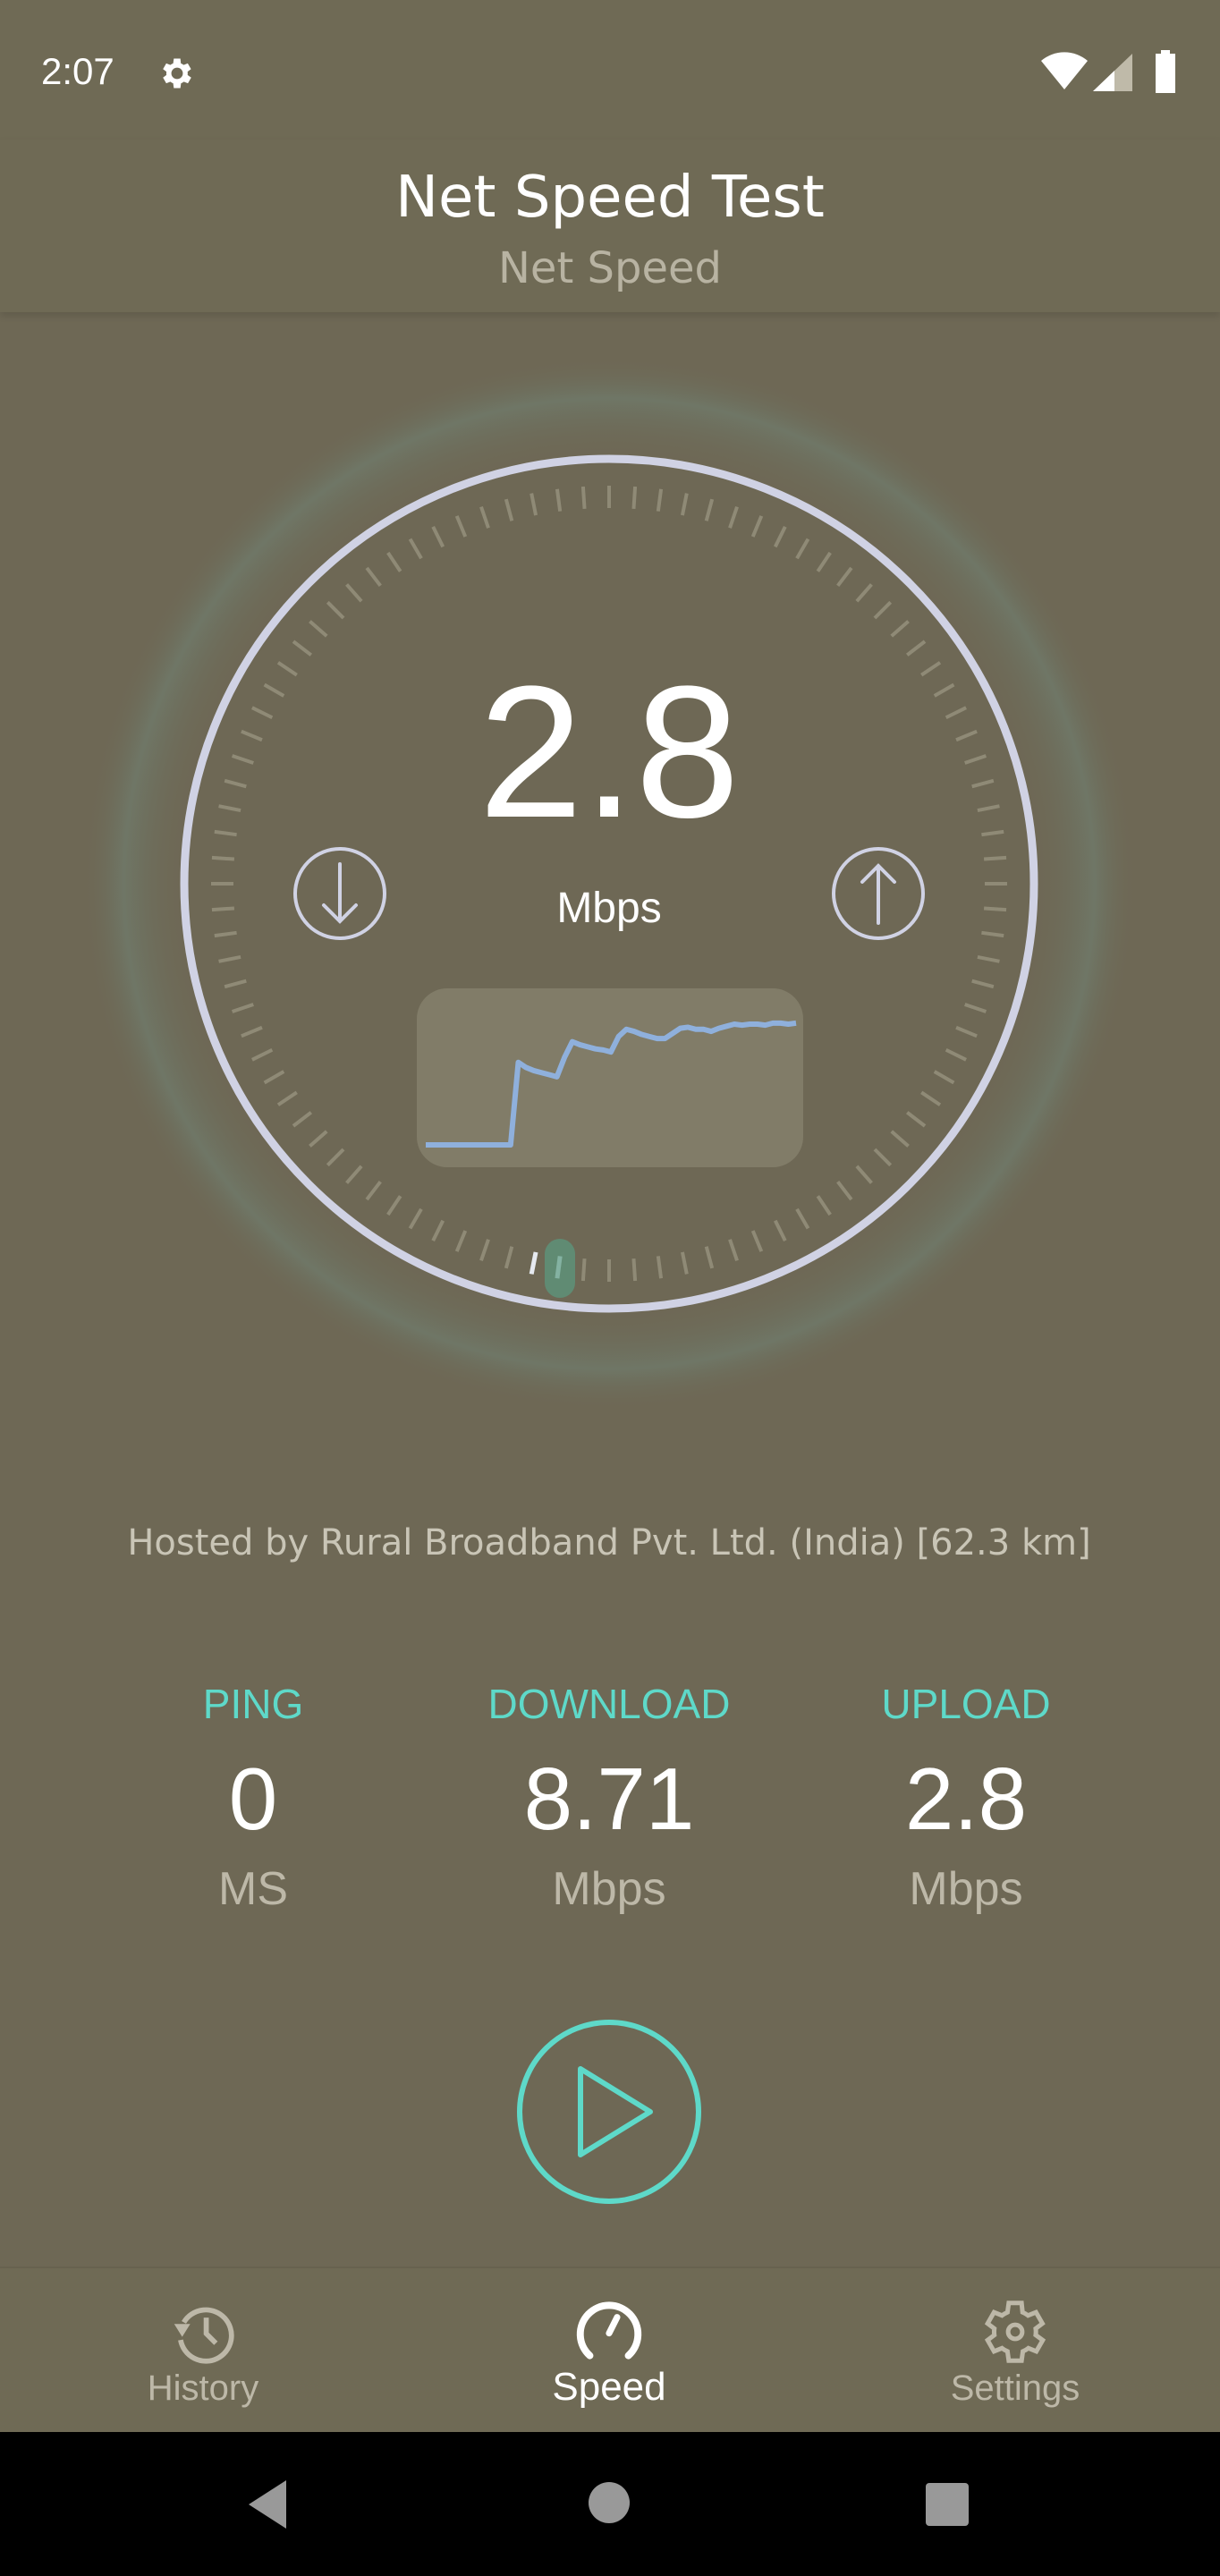  I want to click on nav-item-history: History, so click(203, 2351).